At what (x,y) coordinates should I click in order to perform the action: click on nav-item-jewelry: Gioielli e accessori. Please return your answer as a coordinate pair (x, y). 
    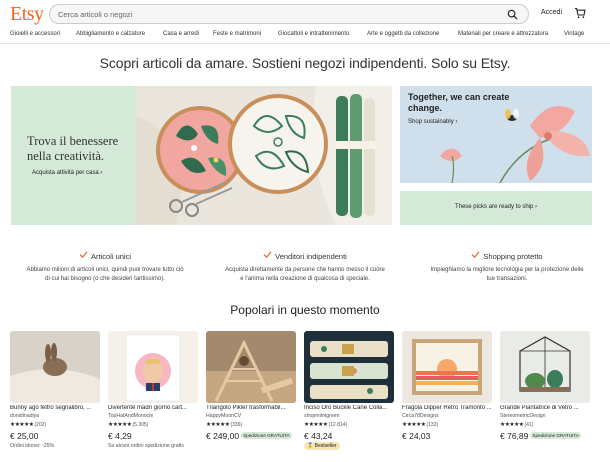
    Looking at the image, I should click on (35, 34).